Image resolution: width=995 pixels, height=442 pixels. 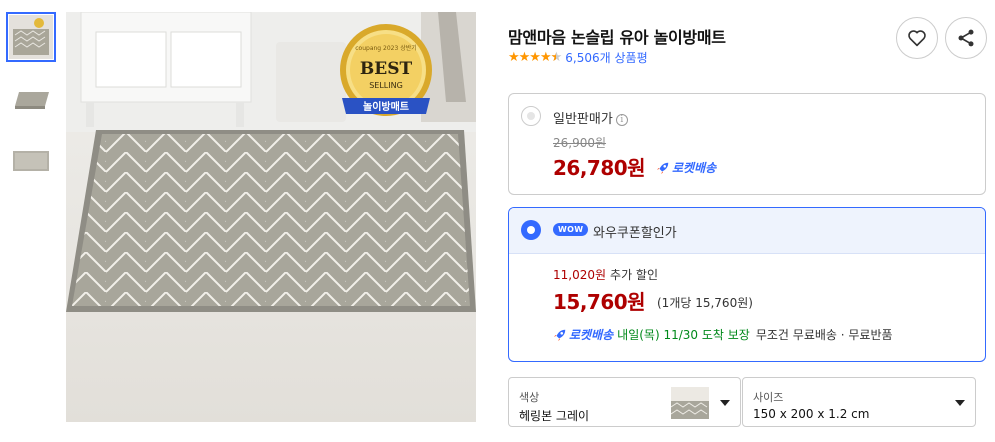 I want to click on color-option-select: 색상 헤링본 그레이, so click(x=624, y=402).